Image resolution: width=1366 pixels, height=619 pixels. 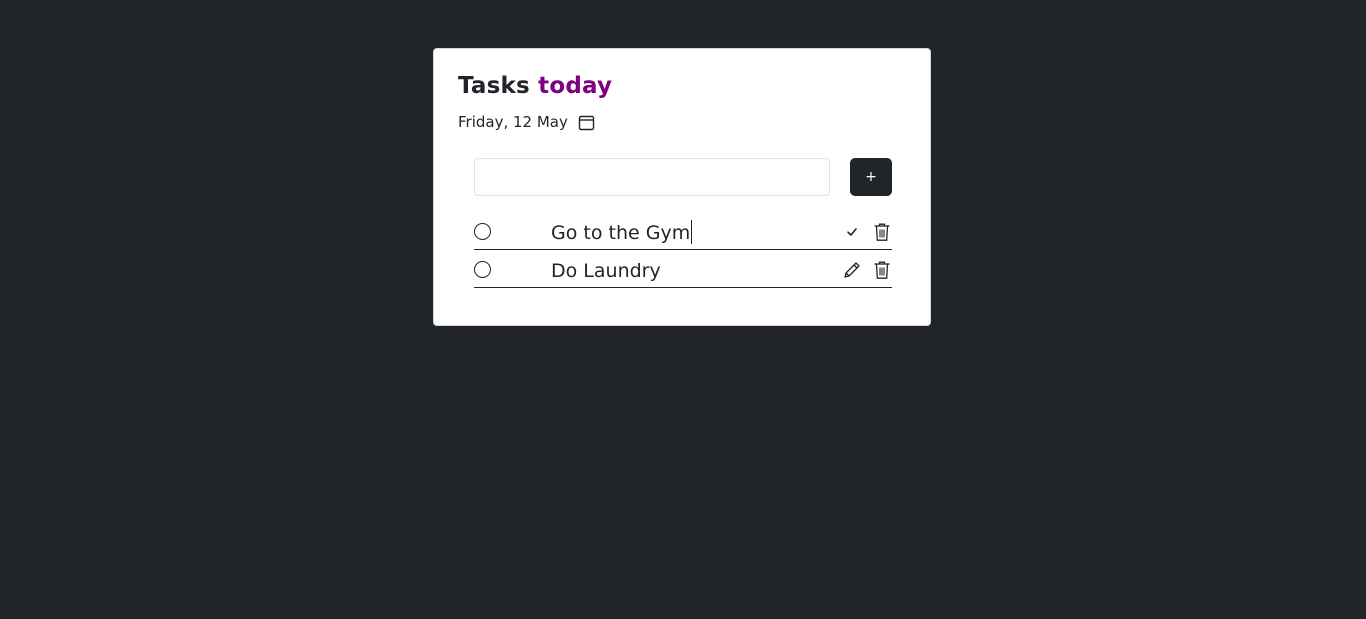 What do you see at coordinates (852, 270) in the screenshot?
I see `pencil-icon` at bounding box center [852, 270].